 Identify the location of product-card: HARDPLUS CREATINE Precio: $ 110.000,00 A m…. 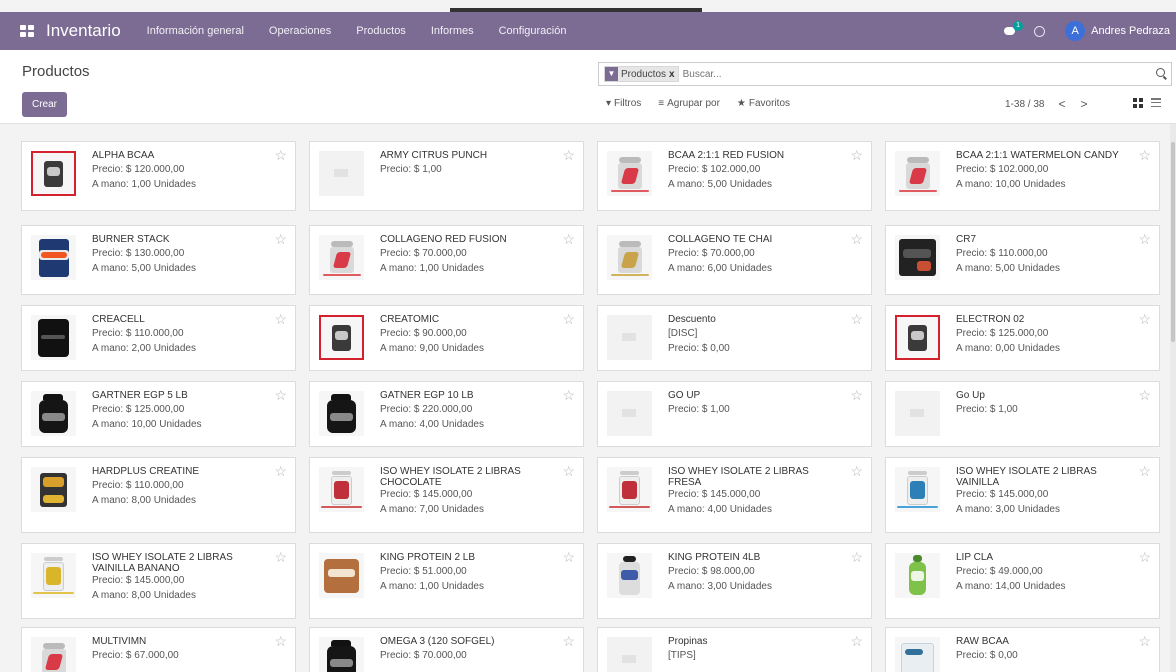
(158, 495).